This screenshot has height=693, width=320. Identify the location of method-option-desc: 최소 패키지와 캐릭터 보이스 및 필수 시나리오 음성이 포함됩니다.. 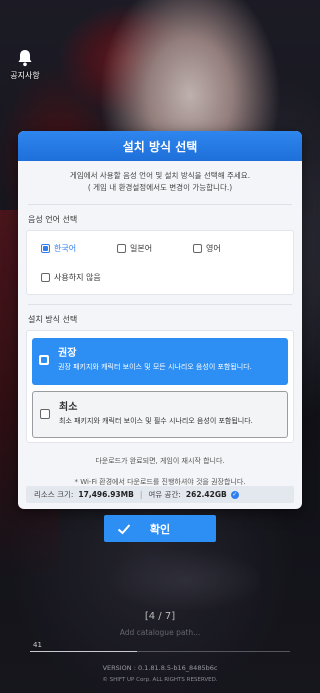
(156, 421).